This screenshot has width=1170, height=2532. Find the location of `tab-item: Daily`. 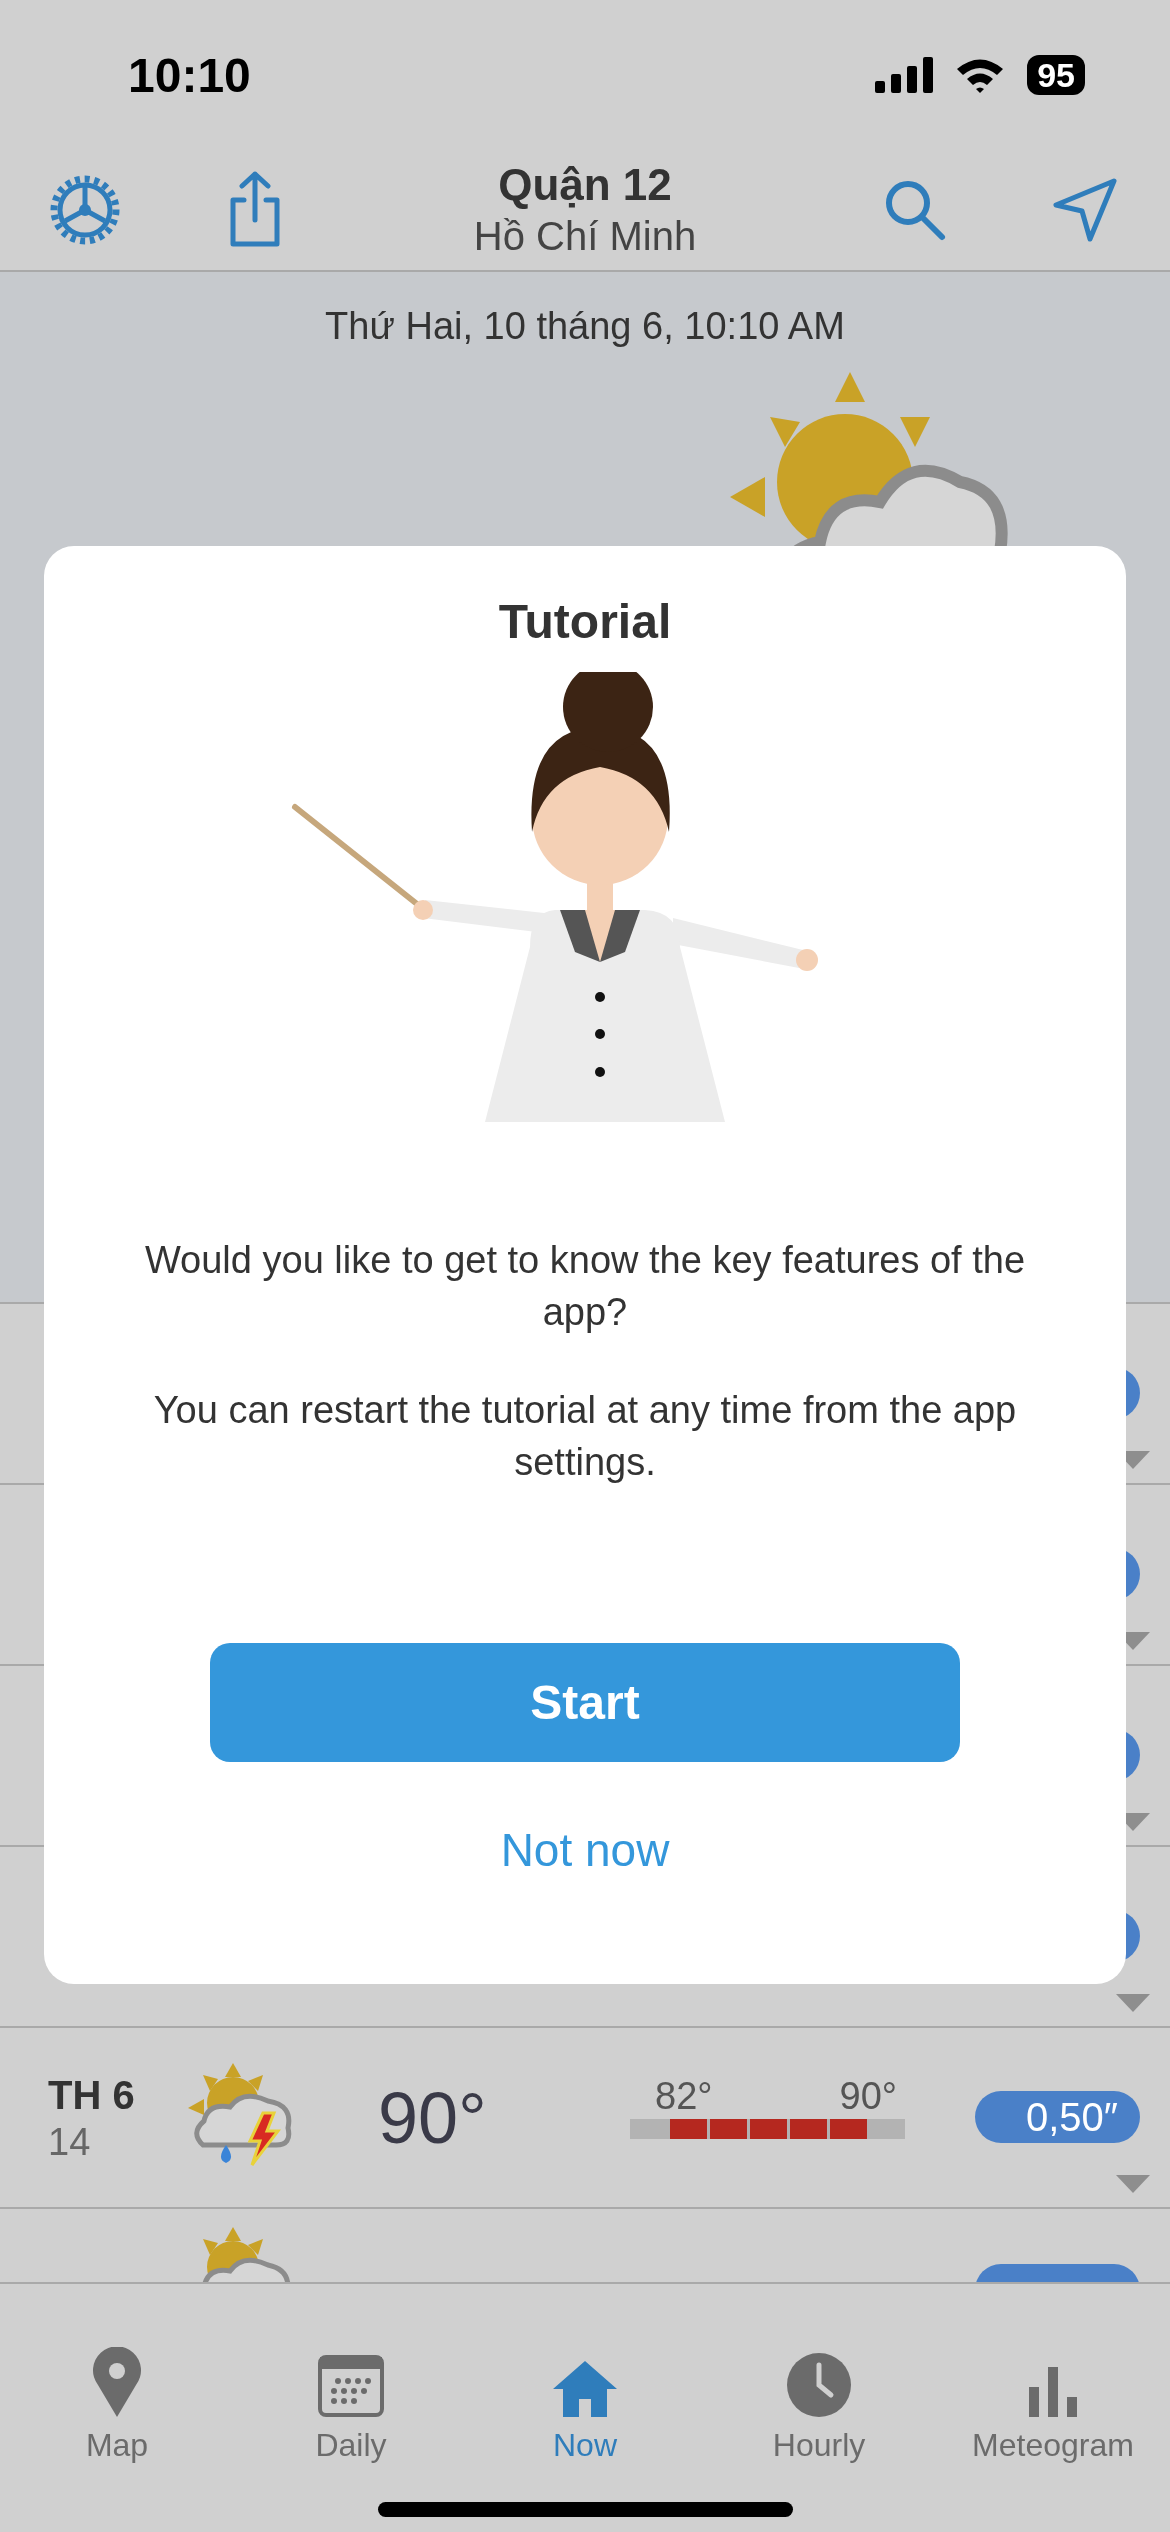

tab-item: Daily is located at coordinates (351, 2394).